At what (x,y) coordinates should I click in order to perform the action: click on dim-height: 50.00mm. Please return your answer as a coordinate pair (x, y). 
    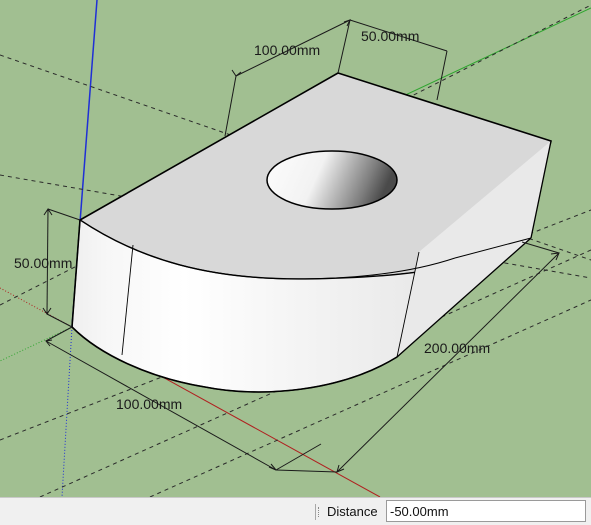
    Looking at the image, I should click on (43, 263).